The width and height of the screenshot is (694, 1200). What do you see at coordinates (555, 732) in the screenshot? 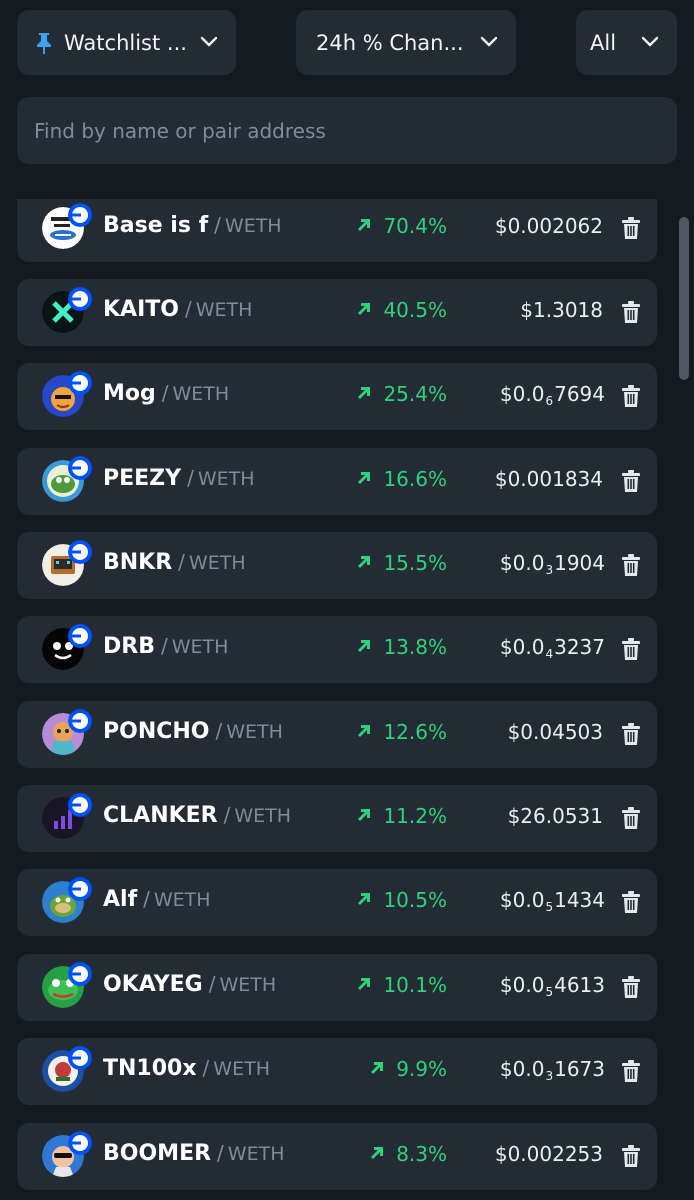
I see `token-price: $0.04503` at bounding box center [555, 732].